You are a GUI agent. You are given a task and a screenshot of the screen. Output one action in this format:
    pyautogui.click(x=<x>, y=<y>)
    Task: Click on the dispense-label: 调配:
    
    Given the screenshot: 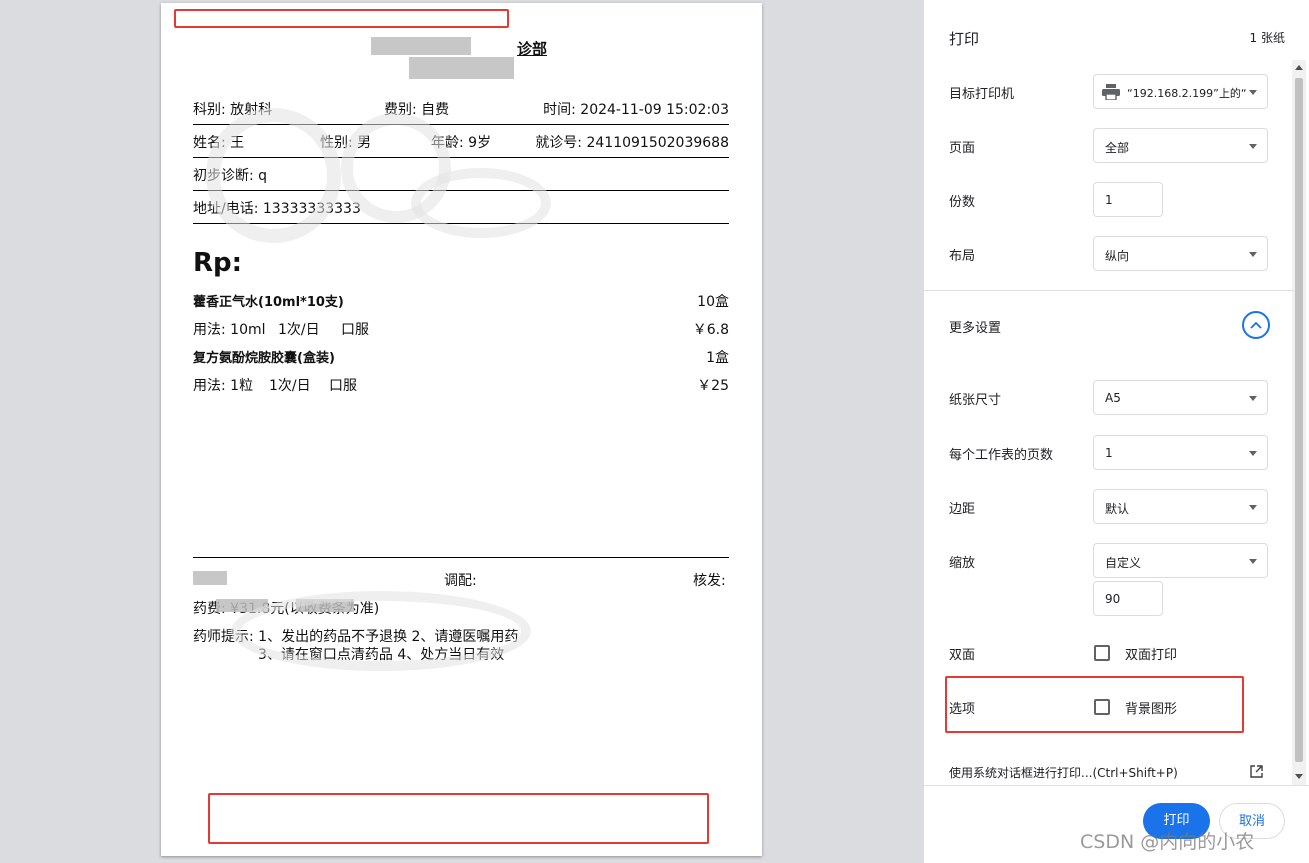 What is the action you would take?
    pyautogui.click(x=460, y=581)
    